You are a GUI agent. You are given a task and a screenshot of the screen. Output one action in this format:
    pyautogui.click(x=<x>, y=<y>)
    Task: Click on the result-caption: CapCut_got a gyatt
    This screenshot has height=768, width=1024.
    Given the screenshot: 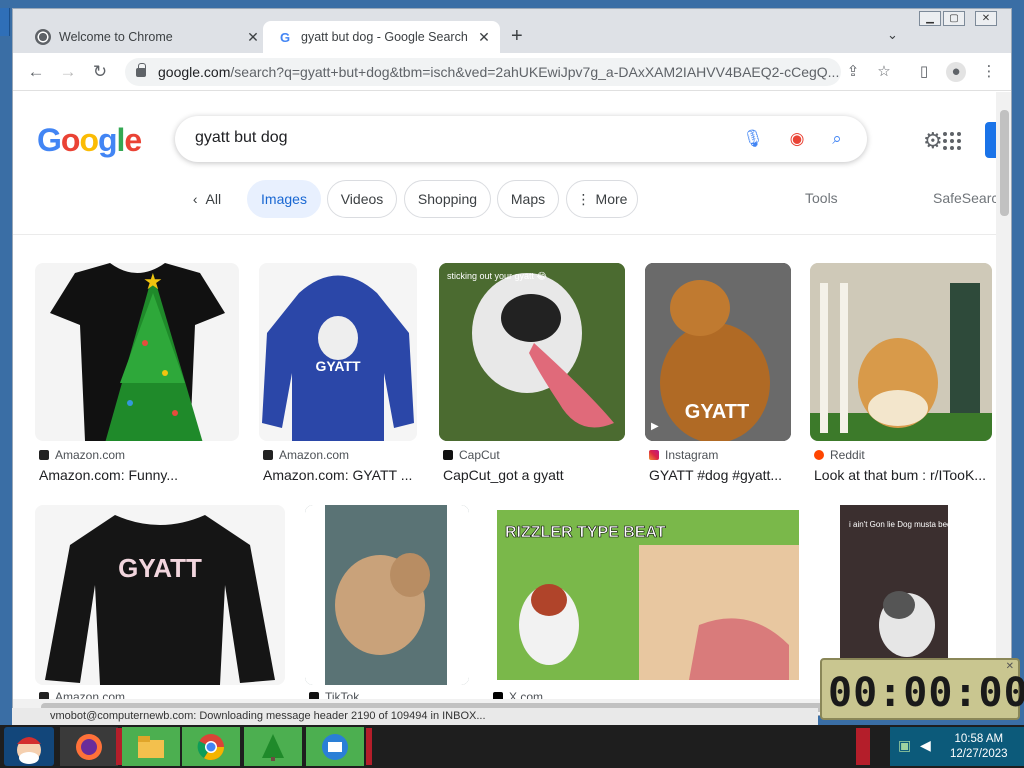 What is the action you would take?
    pyautogui.click(x=535, y=475)
    